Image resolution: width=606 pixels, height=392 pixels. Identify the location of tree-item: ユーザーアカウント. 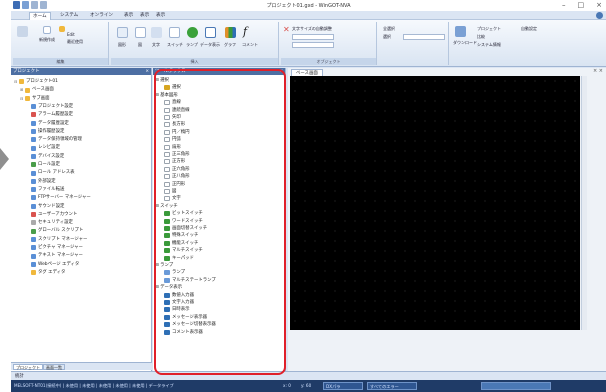
(51, 215).